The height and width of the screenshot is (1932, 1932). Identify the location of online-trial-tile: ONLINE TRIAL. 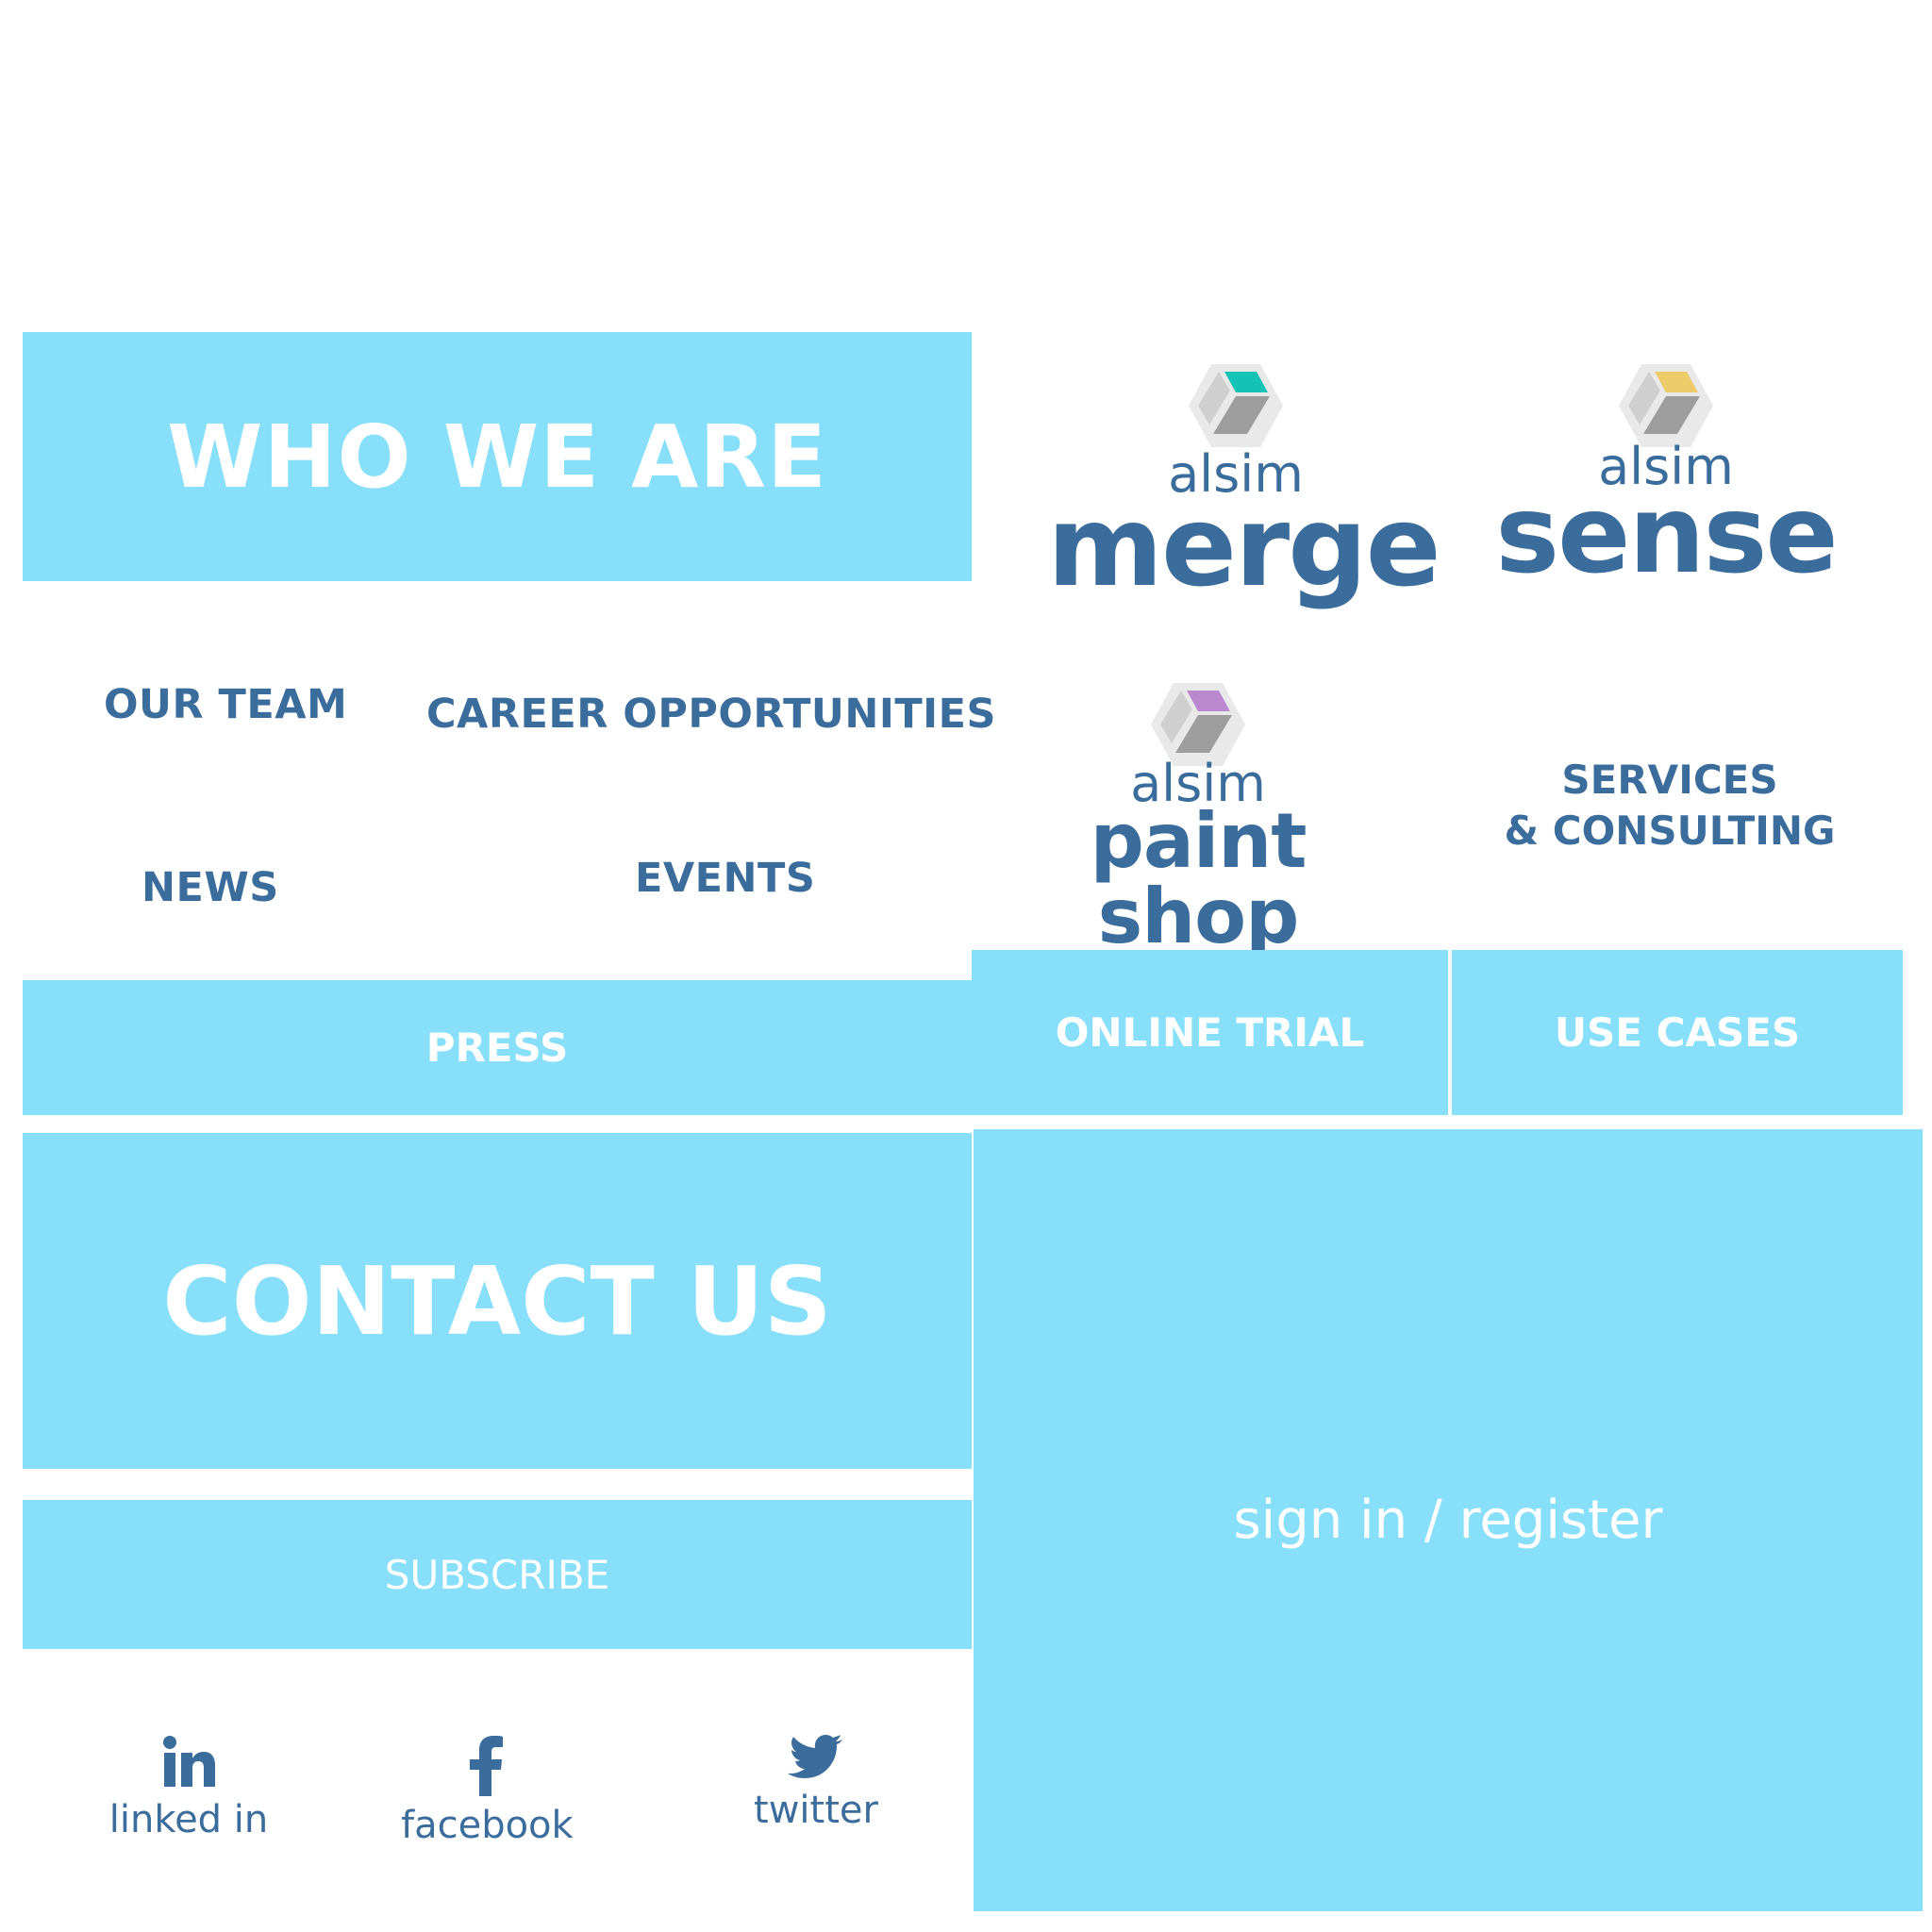
(1210, 1032).